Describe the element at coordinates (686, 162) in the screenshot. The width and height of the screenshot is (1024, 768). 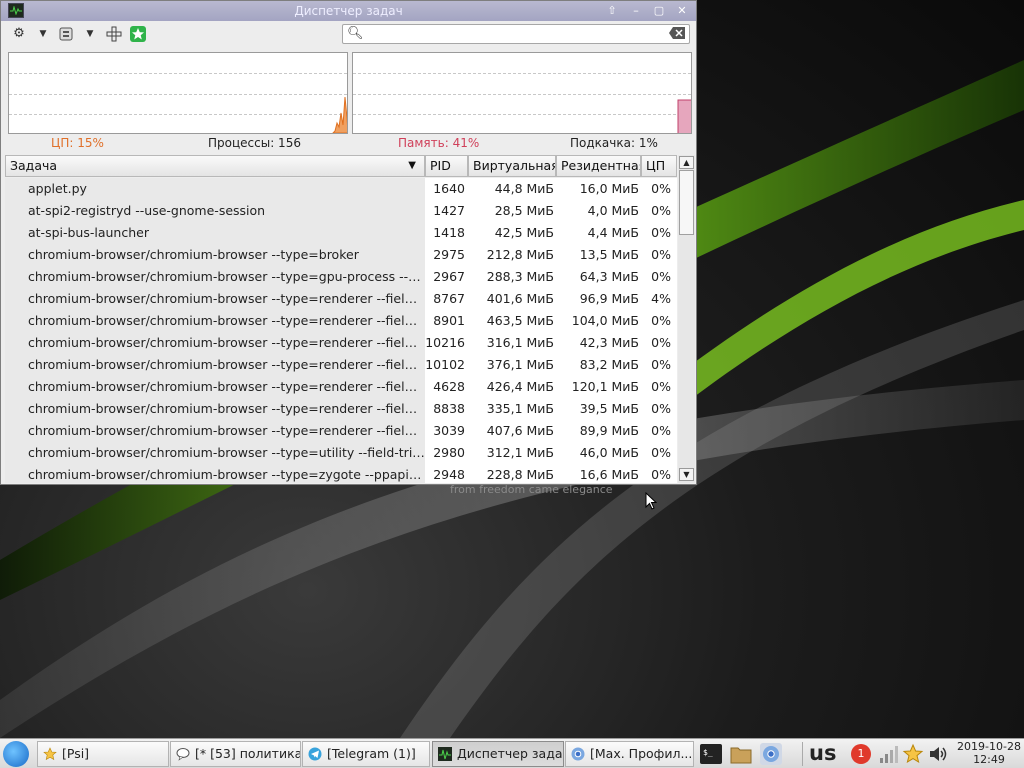
I see `scroll-up-arrow-icon: ▲` at that location.